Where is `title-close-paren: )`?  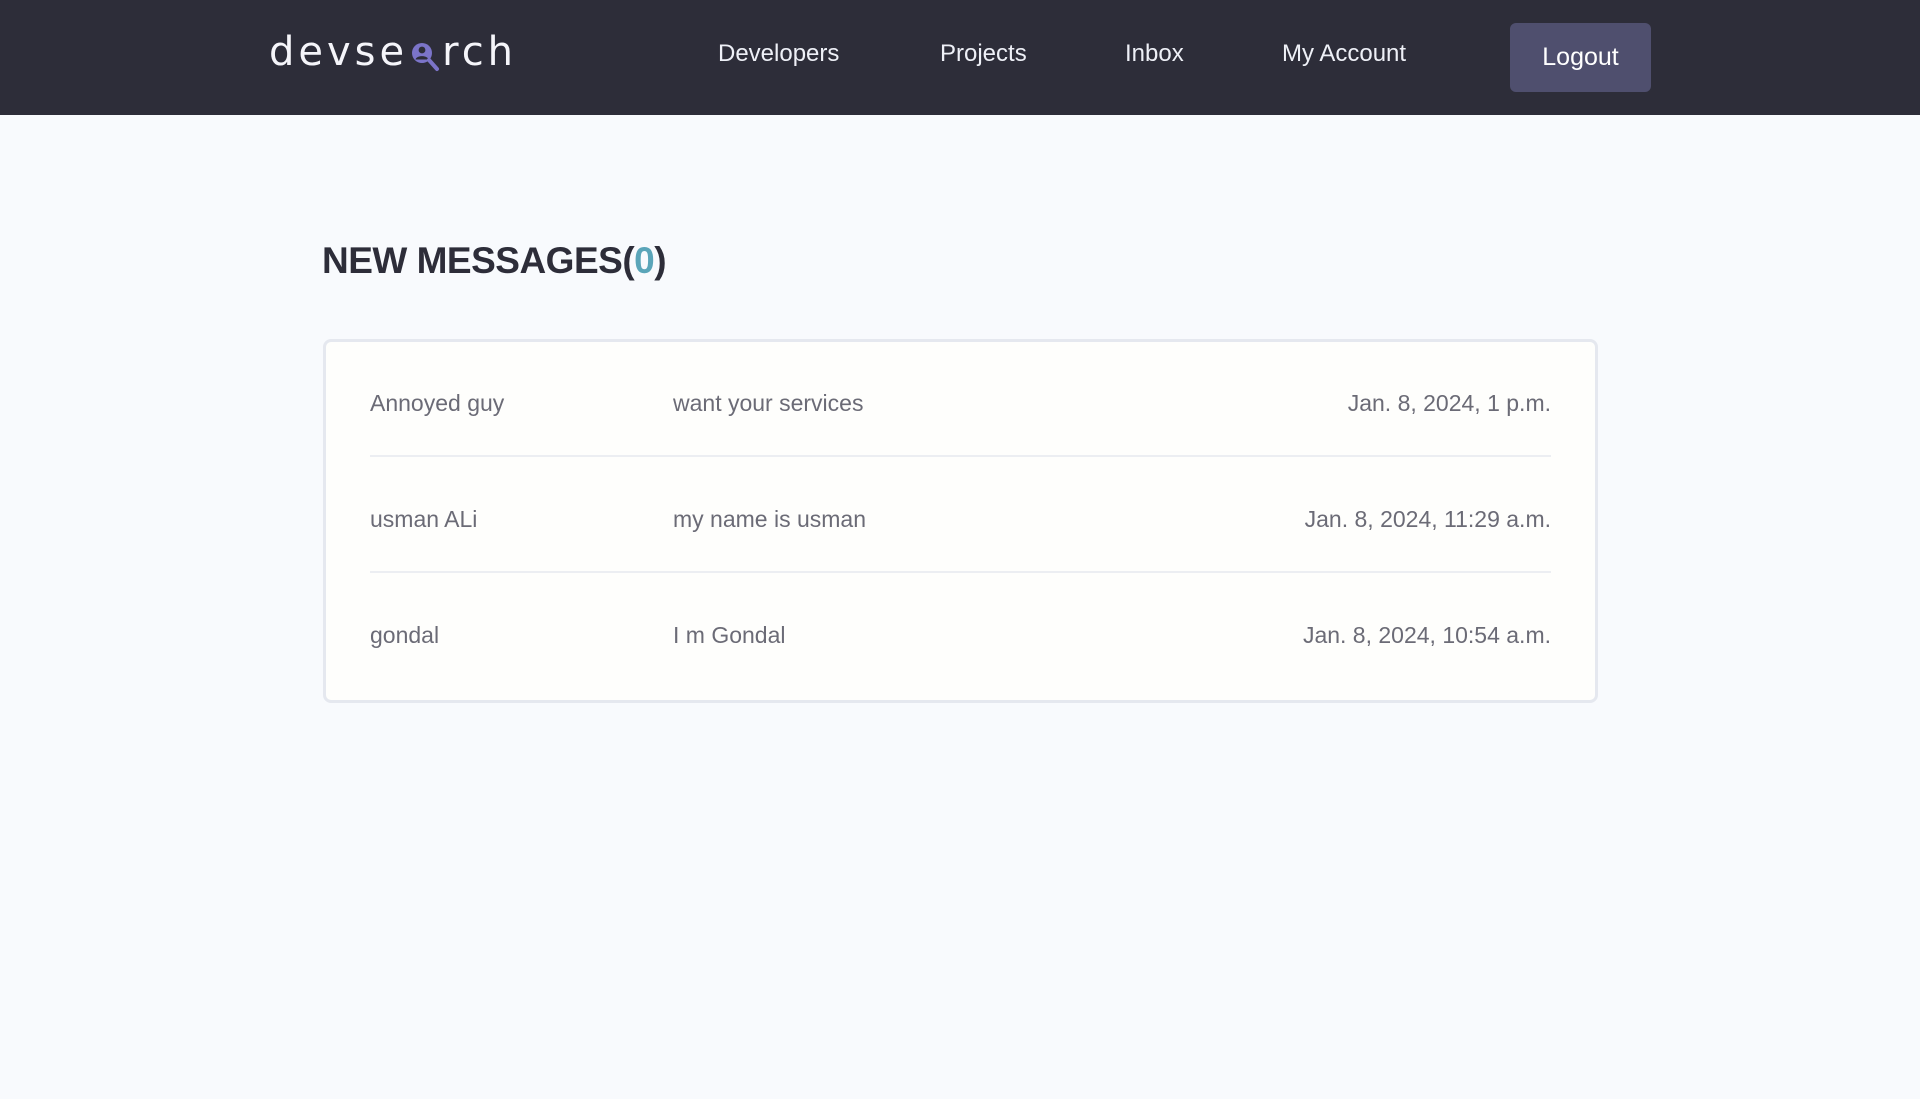
title-close-paren: ) is located at coordinates (660, 260).